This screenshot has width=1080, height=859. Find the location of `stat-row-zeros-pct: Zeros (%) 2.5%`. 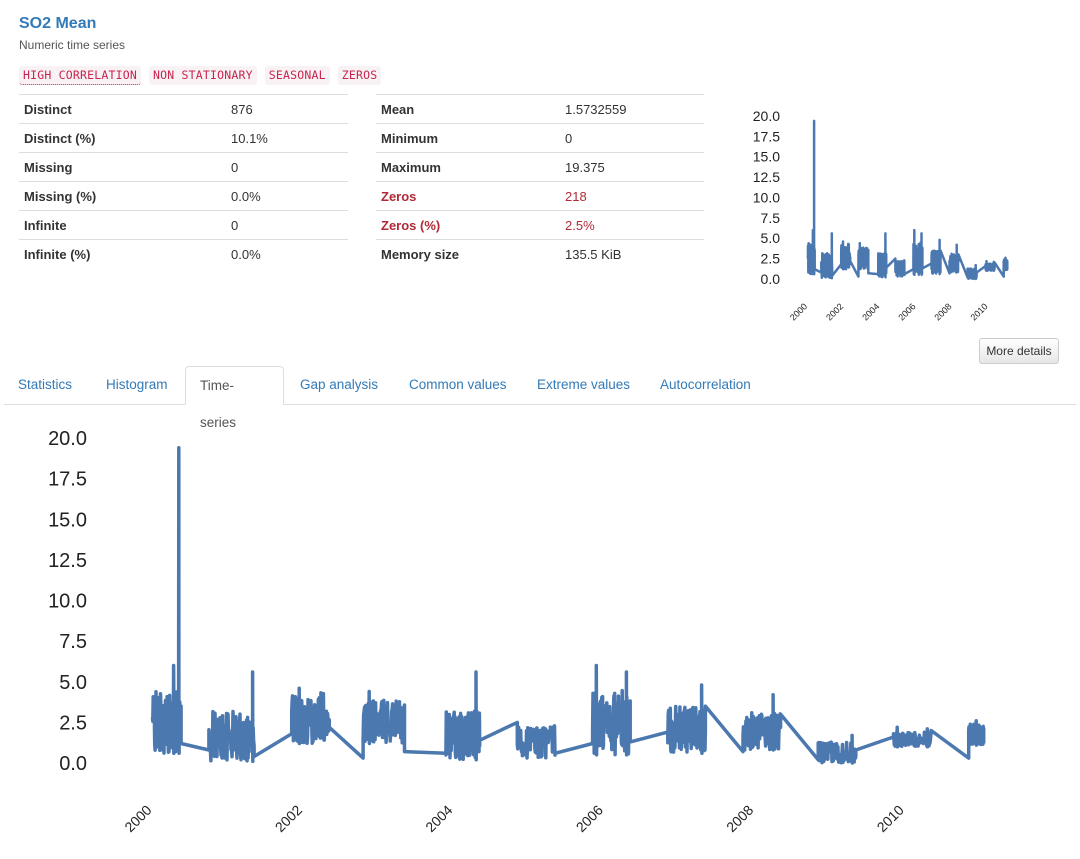

stat-row-zeros-pct: Zeros (%) 2.5% is located at coordinates (540, 225).